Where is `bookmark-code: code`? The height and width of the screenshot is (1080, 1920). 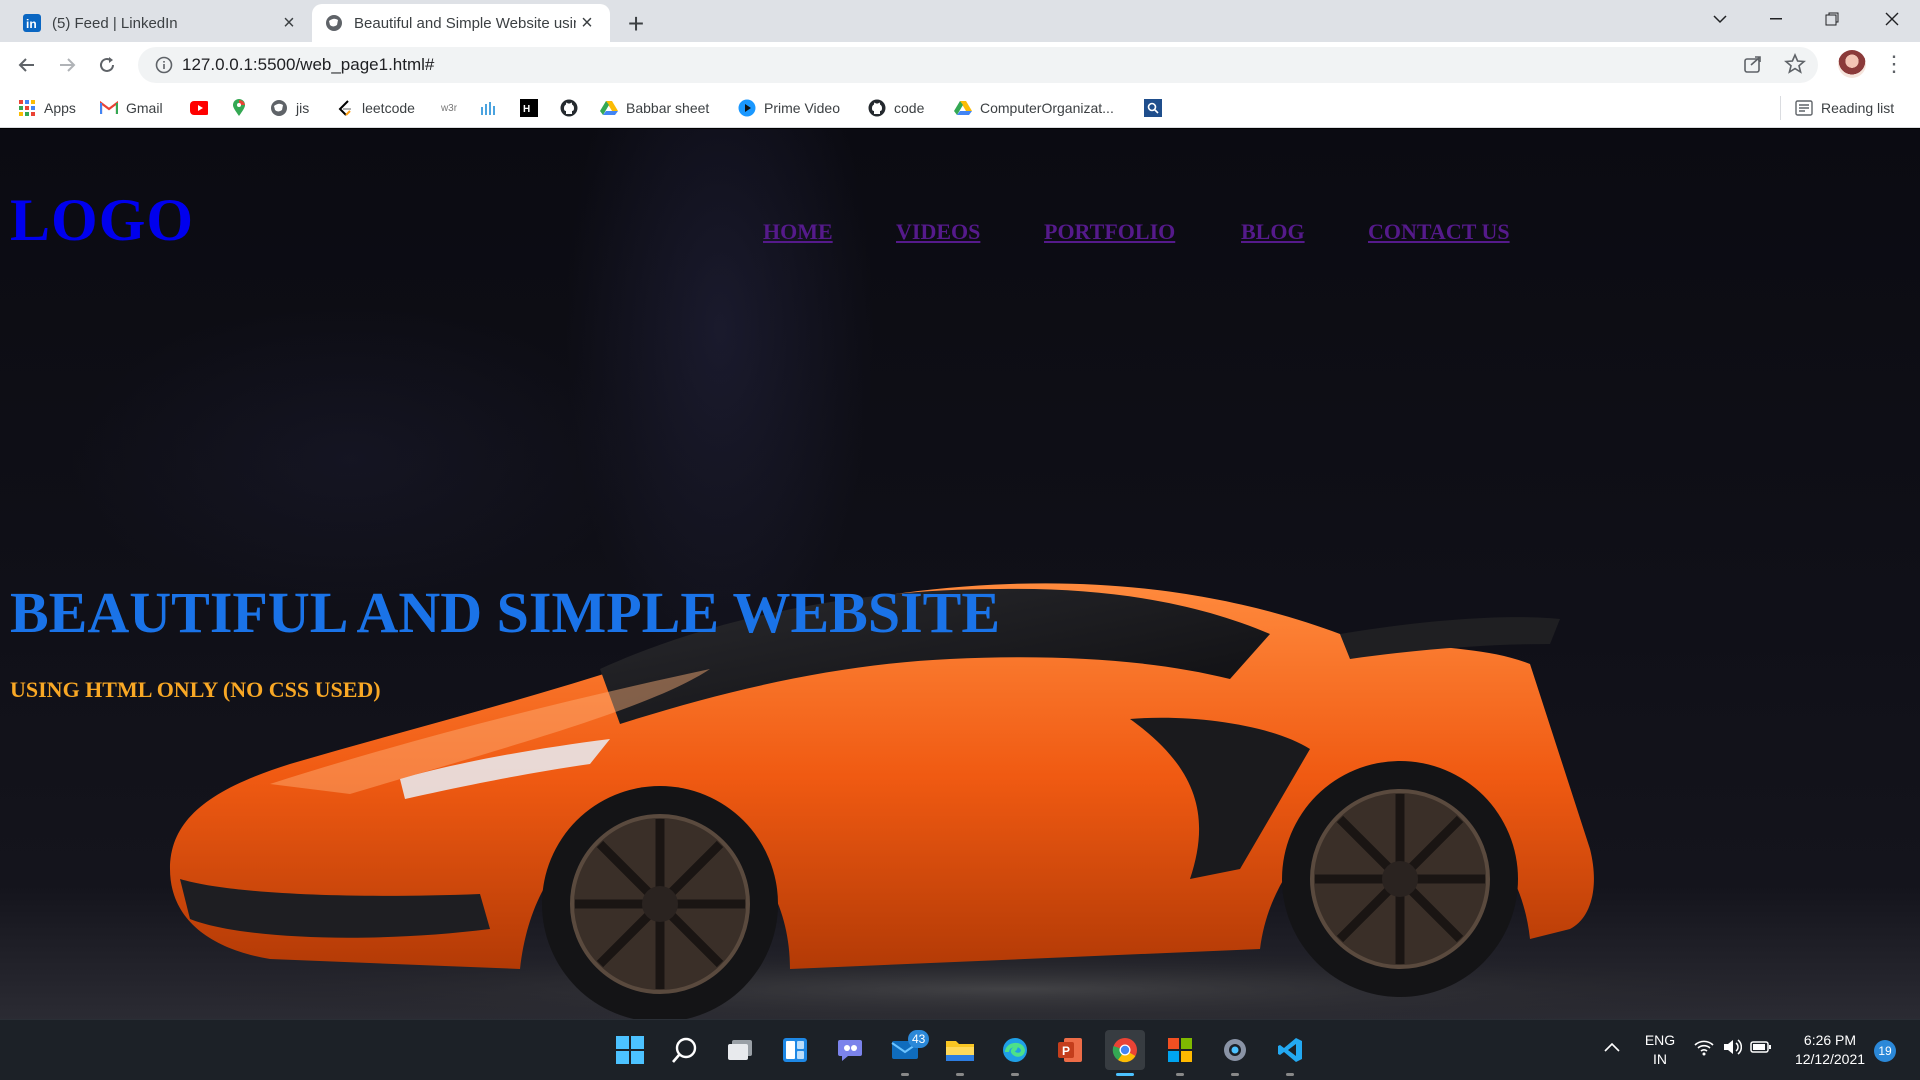
bookmark-code: code is located at coordinates (896, 108).